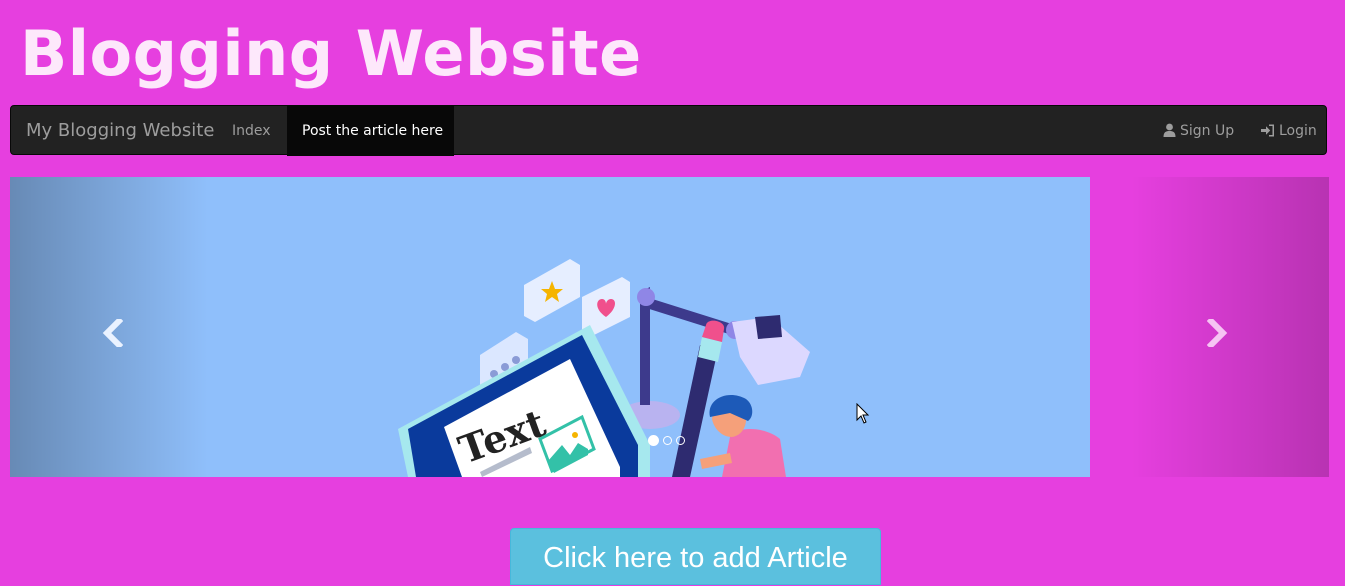  I want to click on login-label: Login, so click(1298, 131).